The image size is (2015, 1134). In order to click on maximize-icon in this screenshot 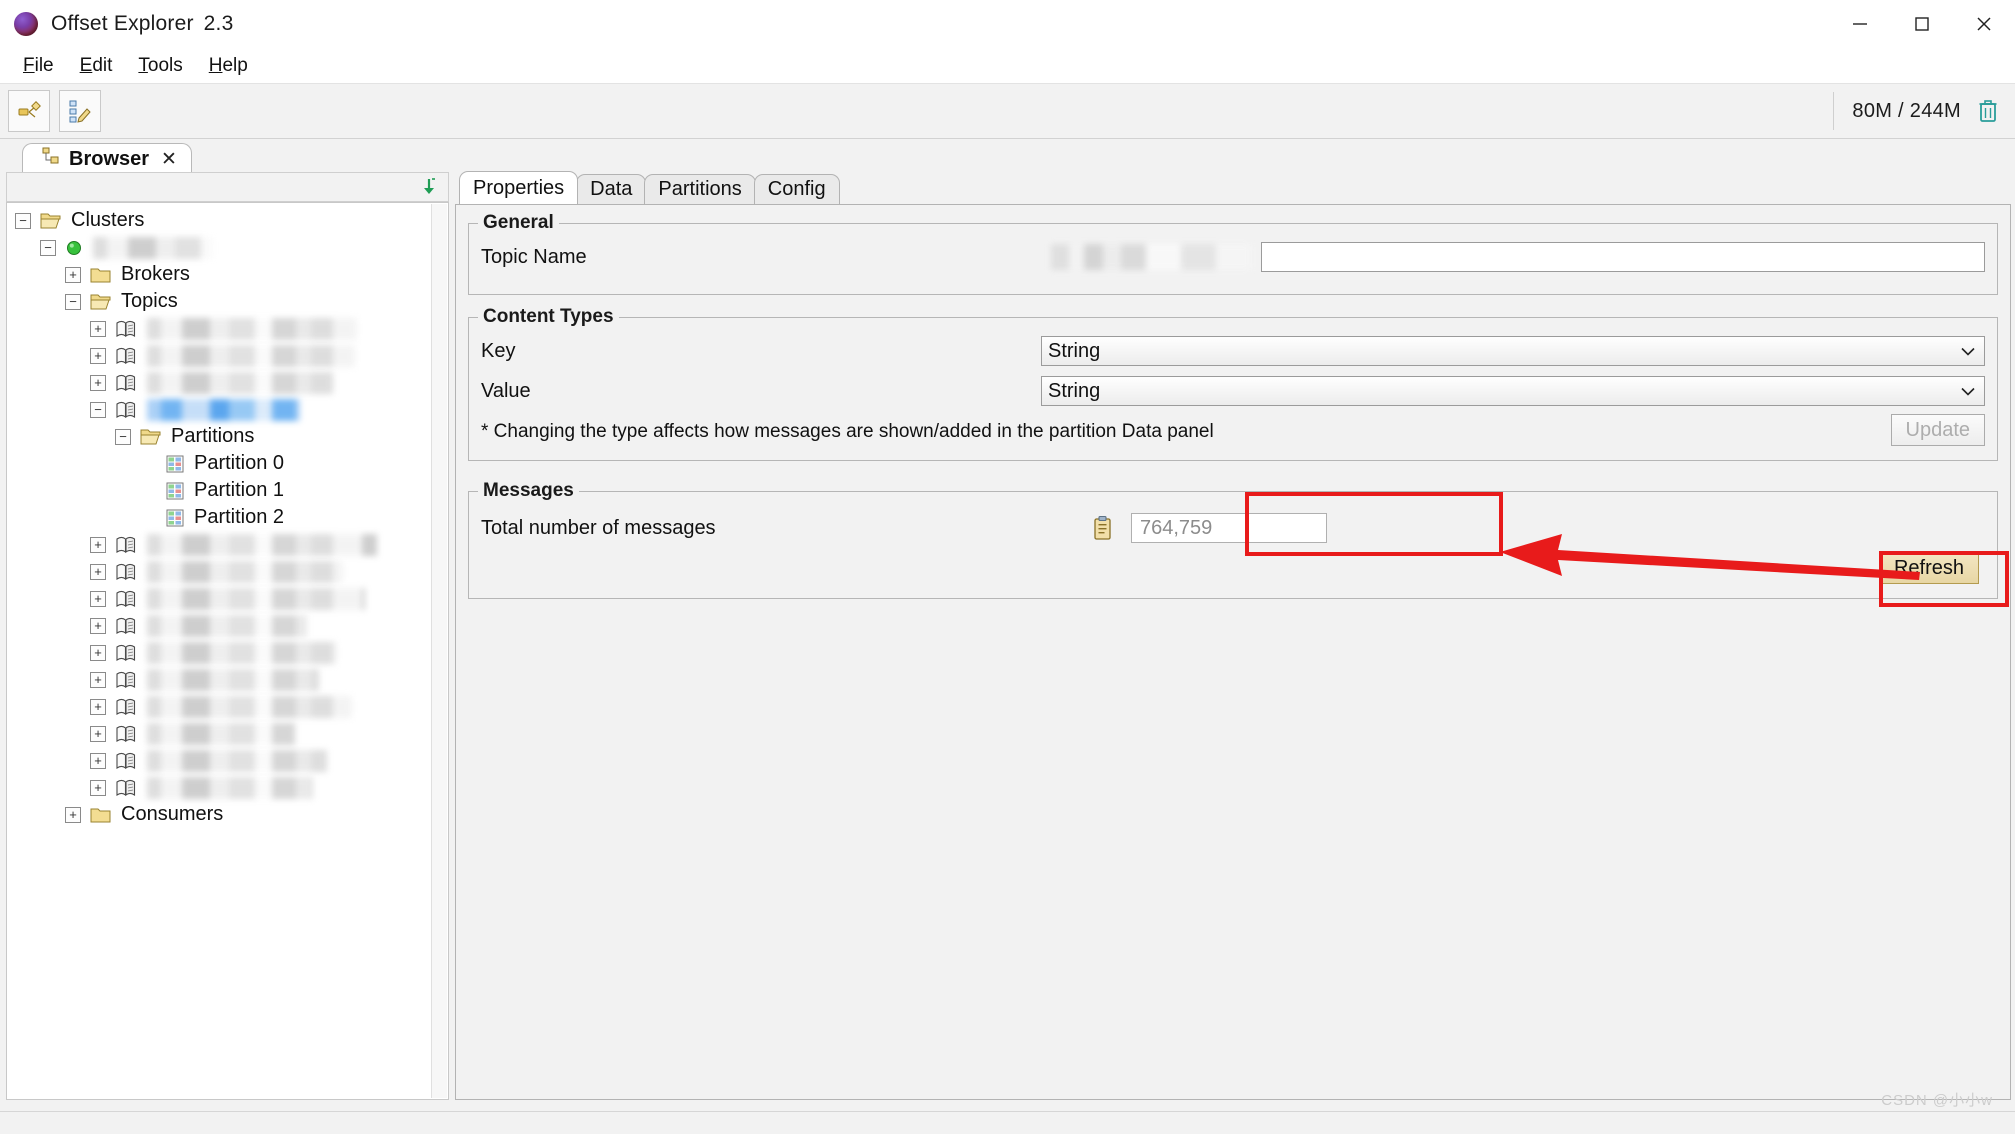, I will do `click(1922, 24)`.